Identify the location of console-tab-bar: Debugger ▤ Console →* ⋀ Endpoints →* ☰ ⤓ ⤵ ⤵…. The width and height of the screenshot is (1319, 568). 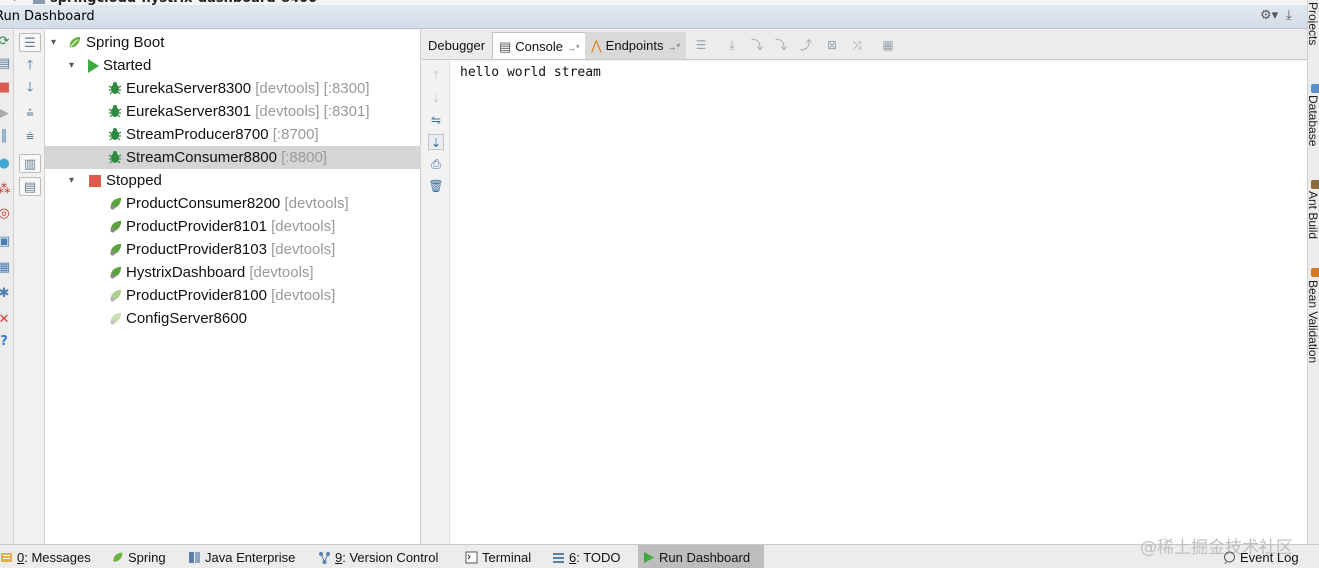
(864, 45).